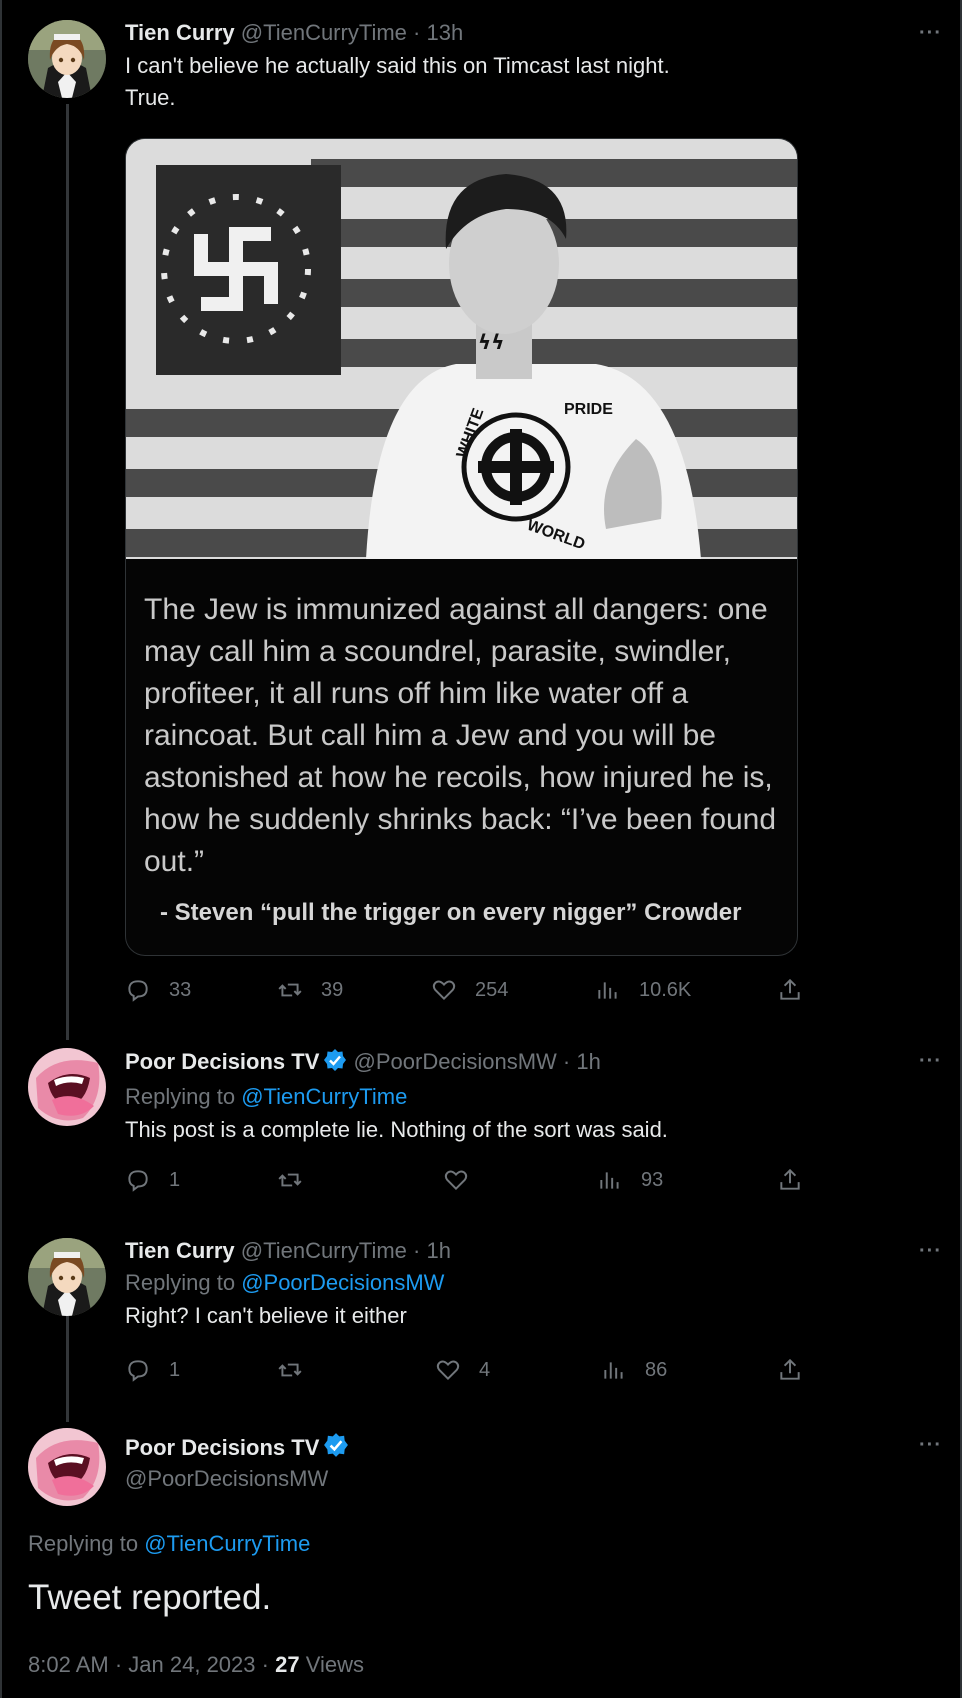 This screenshot has width=962, height=1698. Describe the element at coordinates (528, 1448) in the screenshot. I see `main-tweet-author: Poor Decisions TV` at that location.